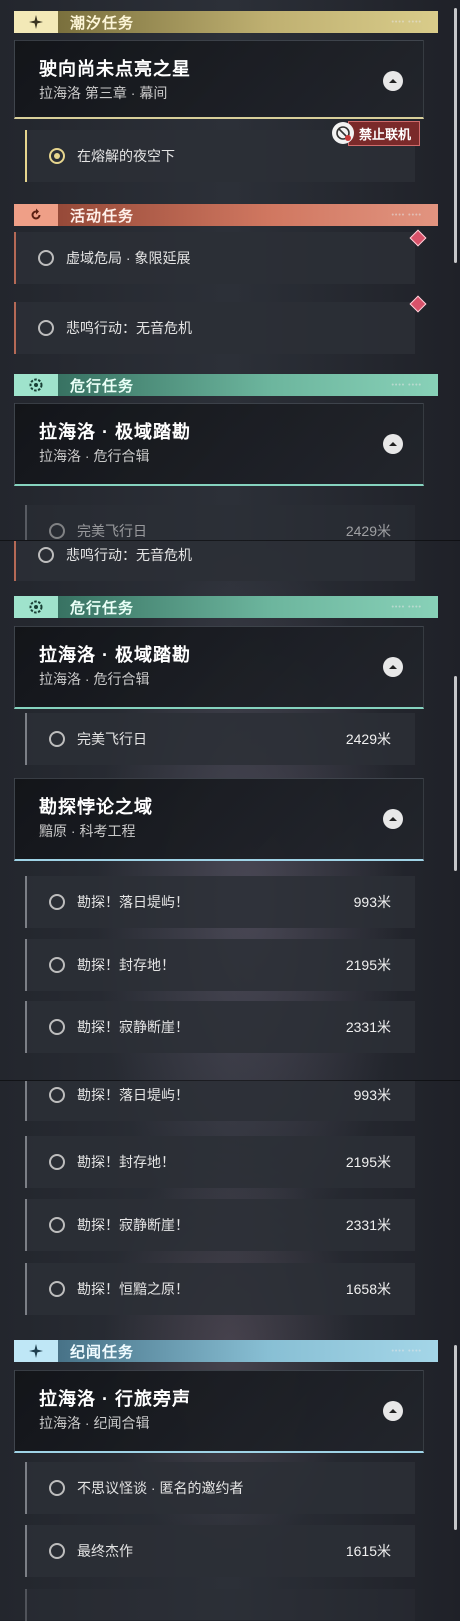 This screenshot has width=460, height=1621. Describe the element at coordinates (126, 965) in the screenshot. I see `task-label: 勘探！封存地！` at that location.